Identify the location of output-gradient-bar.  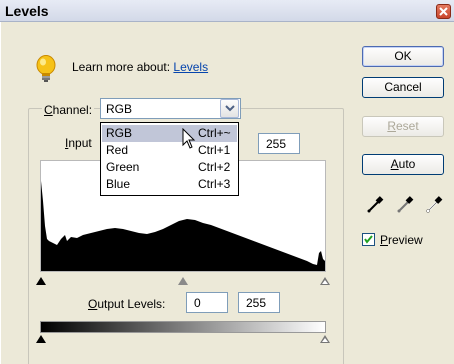
(183, 327).